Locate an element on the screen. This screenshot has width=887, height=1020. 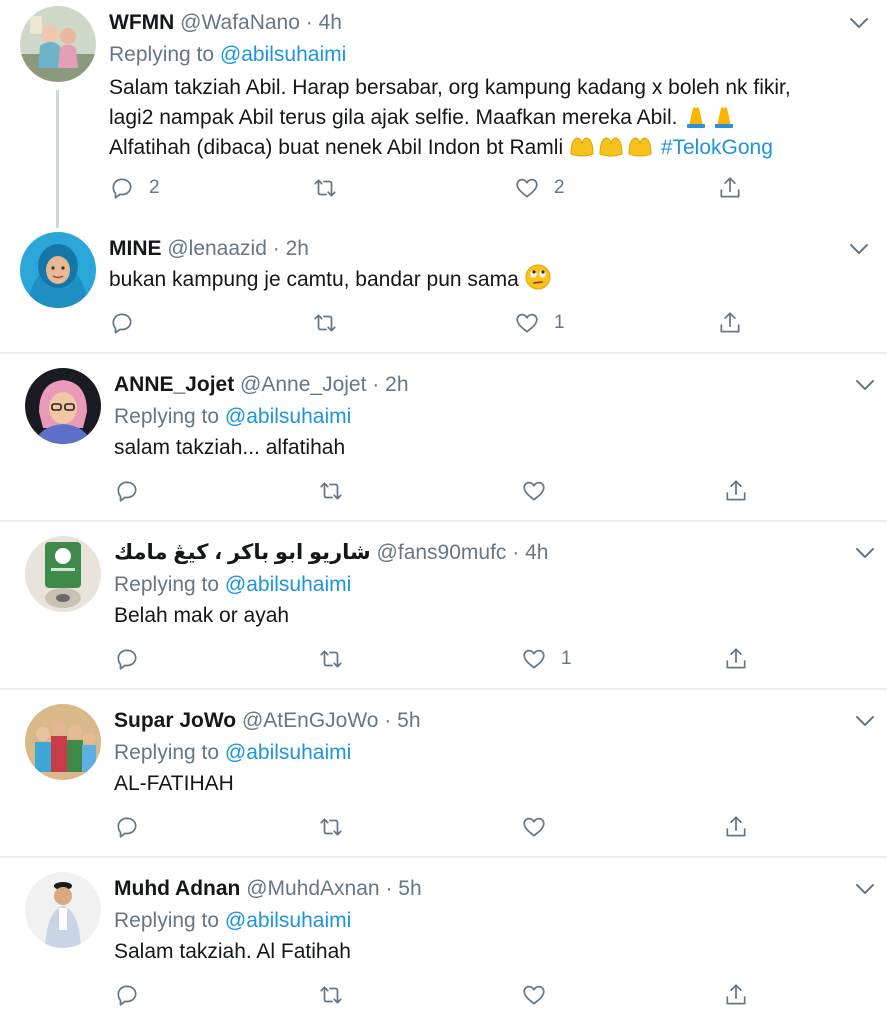
tweet-text: salam takziah... alfatihah is located at coordinates (230, 447).